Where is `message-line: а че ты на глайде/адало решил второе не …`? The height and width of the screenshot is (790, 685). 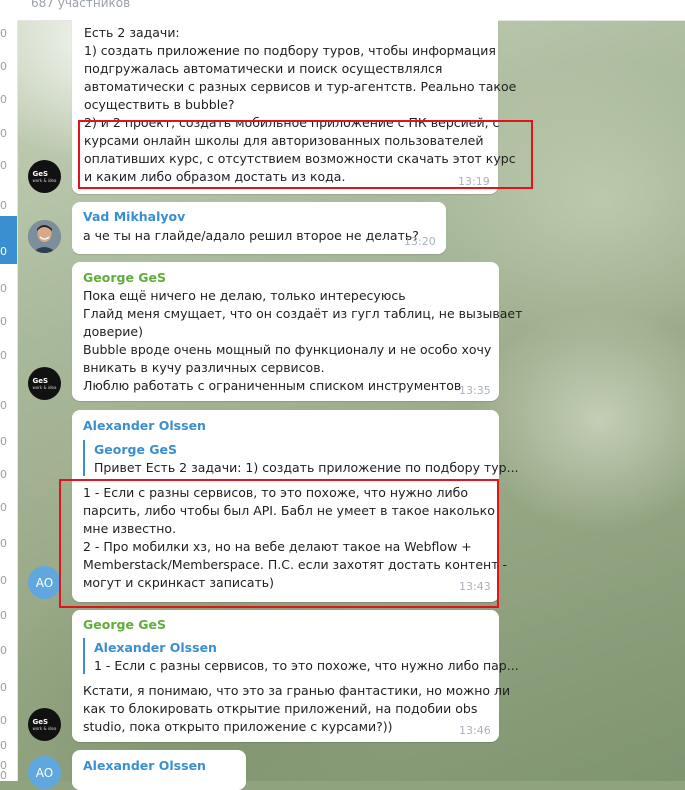 message-line: а че ты на глайде/адало решил второе не … is located at coordinates (251, 235).